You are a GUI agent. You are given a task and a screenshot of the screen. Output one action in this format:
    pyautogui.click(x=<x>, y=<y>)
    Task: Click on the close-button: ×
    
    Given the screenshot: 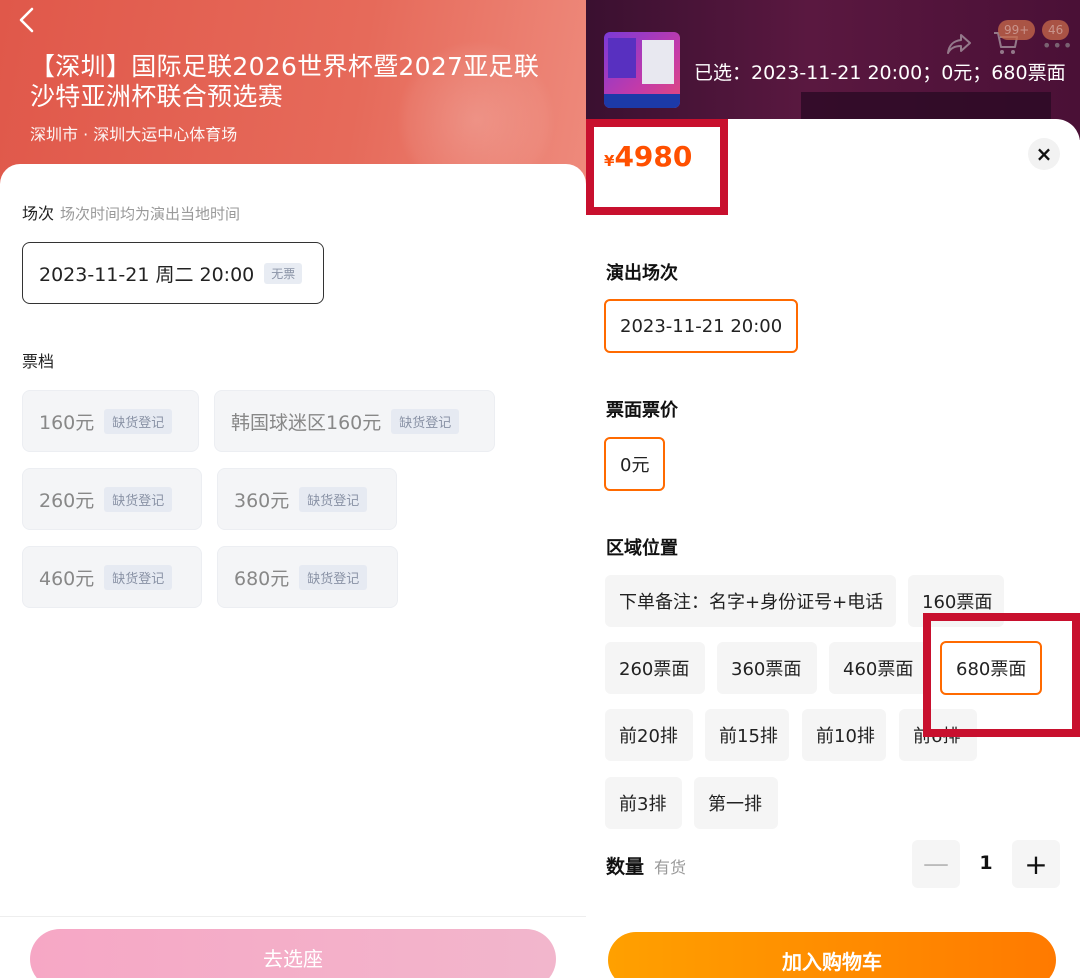 What is the action you would take?
    pyautogui.click(x=1044, y=154)
    